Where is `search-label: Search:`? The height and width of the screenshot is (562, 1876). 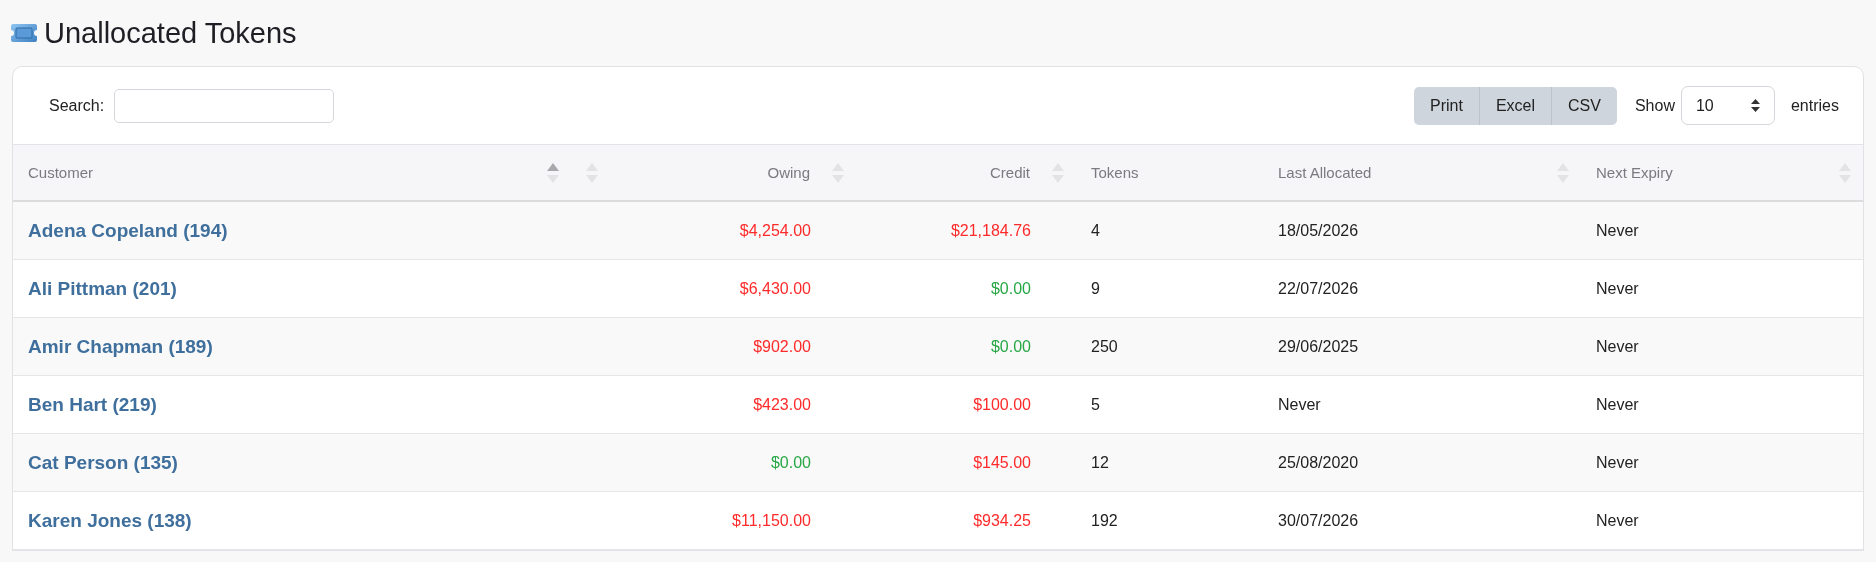
search-label: Search: is located at coordinates (77, 105).